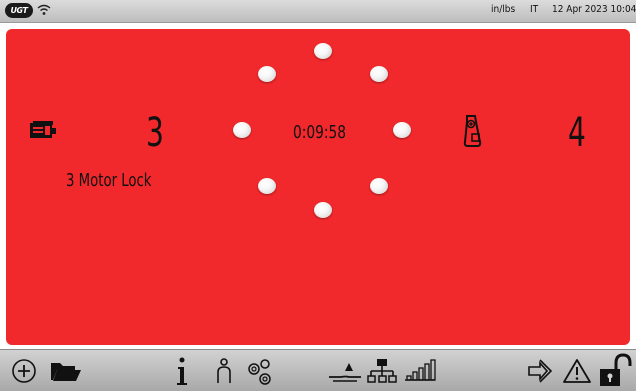  I want to click on brand-logo: UGT, so click(19, 10).